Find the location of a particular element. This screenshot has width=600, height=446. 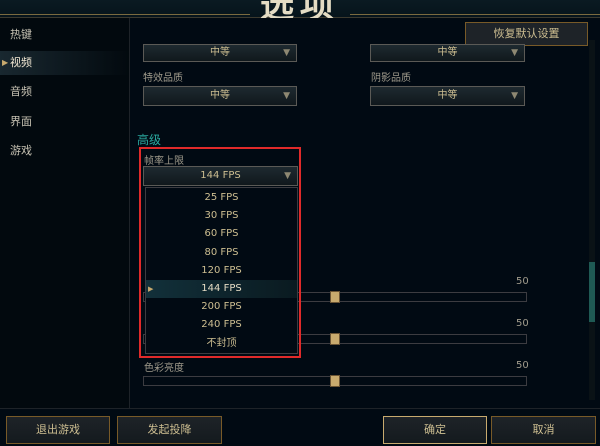

fps-option-label: 80 FPS is located at coordinates (221, 252).